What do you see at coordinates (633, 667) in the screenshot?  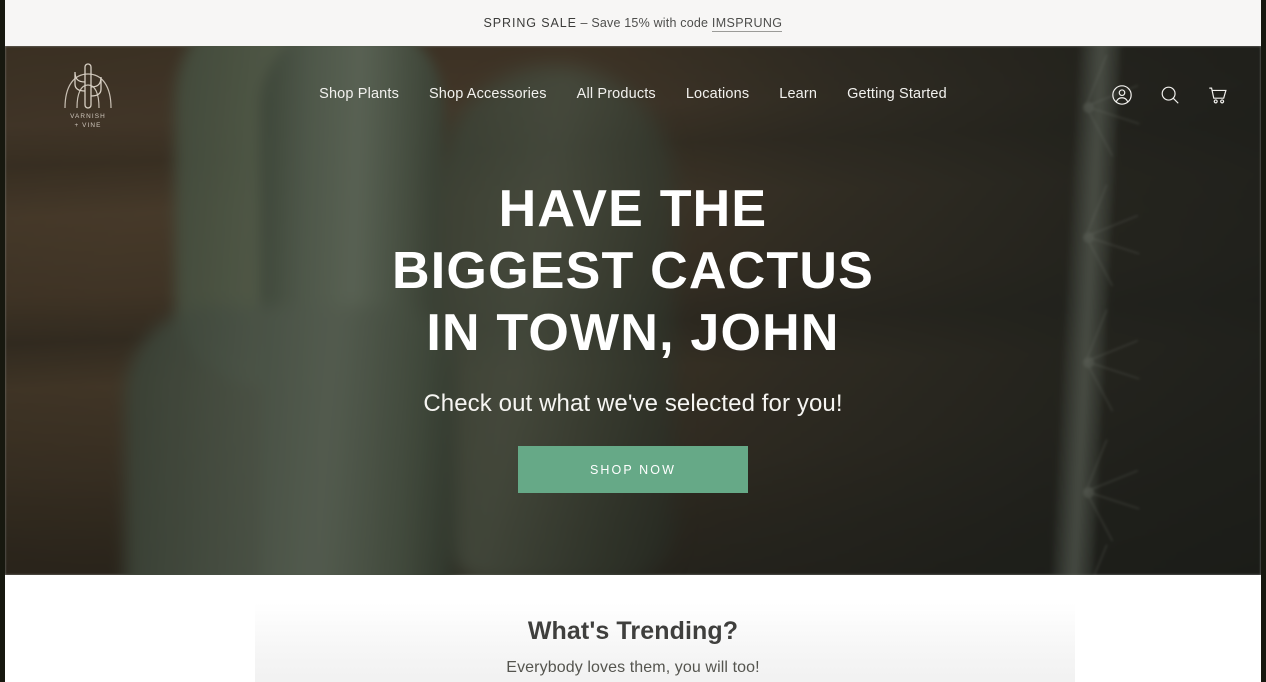 I see `trending-subtitle: Everybody loves them, you will too!` at bounding box center [633, 667].